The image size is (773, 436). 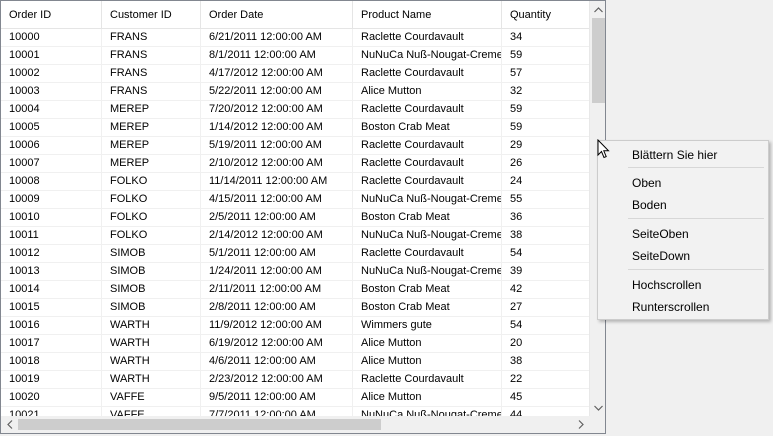 I want to click on cell-quantity: 24, so click(x=546, y=181).